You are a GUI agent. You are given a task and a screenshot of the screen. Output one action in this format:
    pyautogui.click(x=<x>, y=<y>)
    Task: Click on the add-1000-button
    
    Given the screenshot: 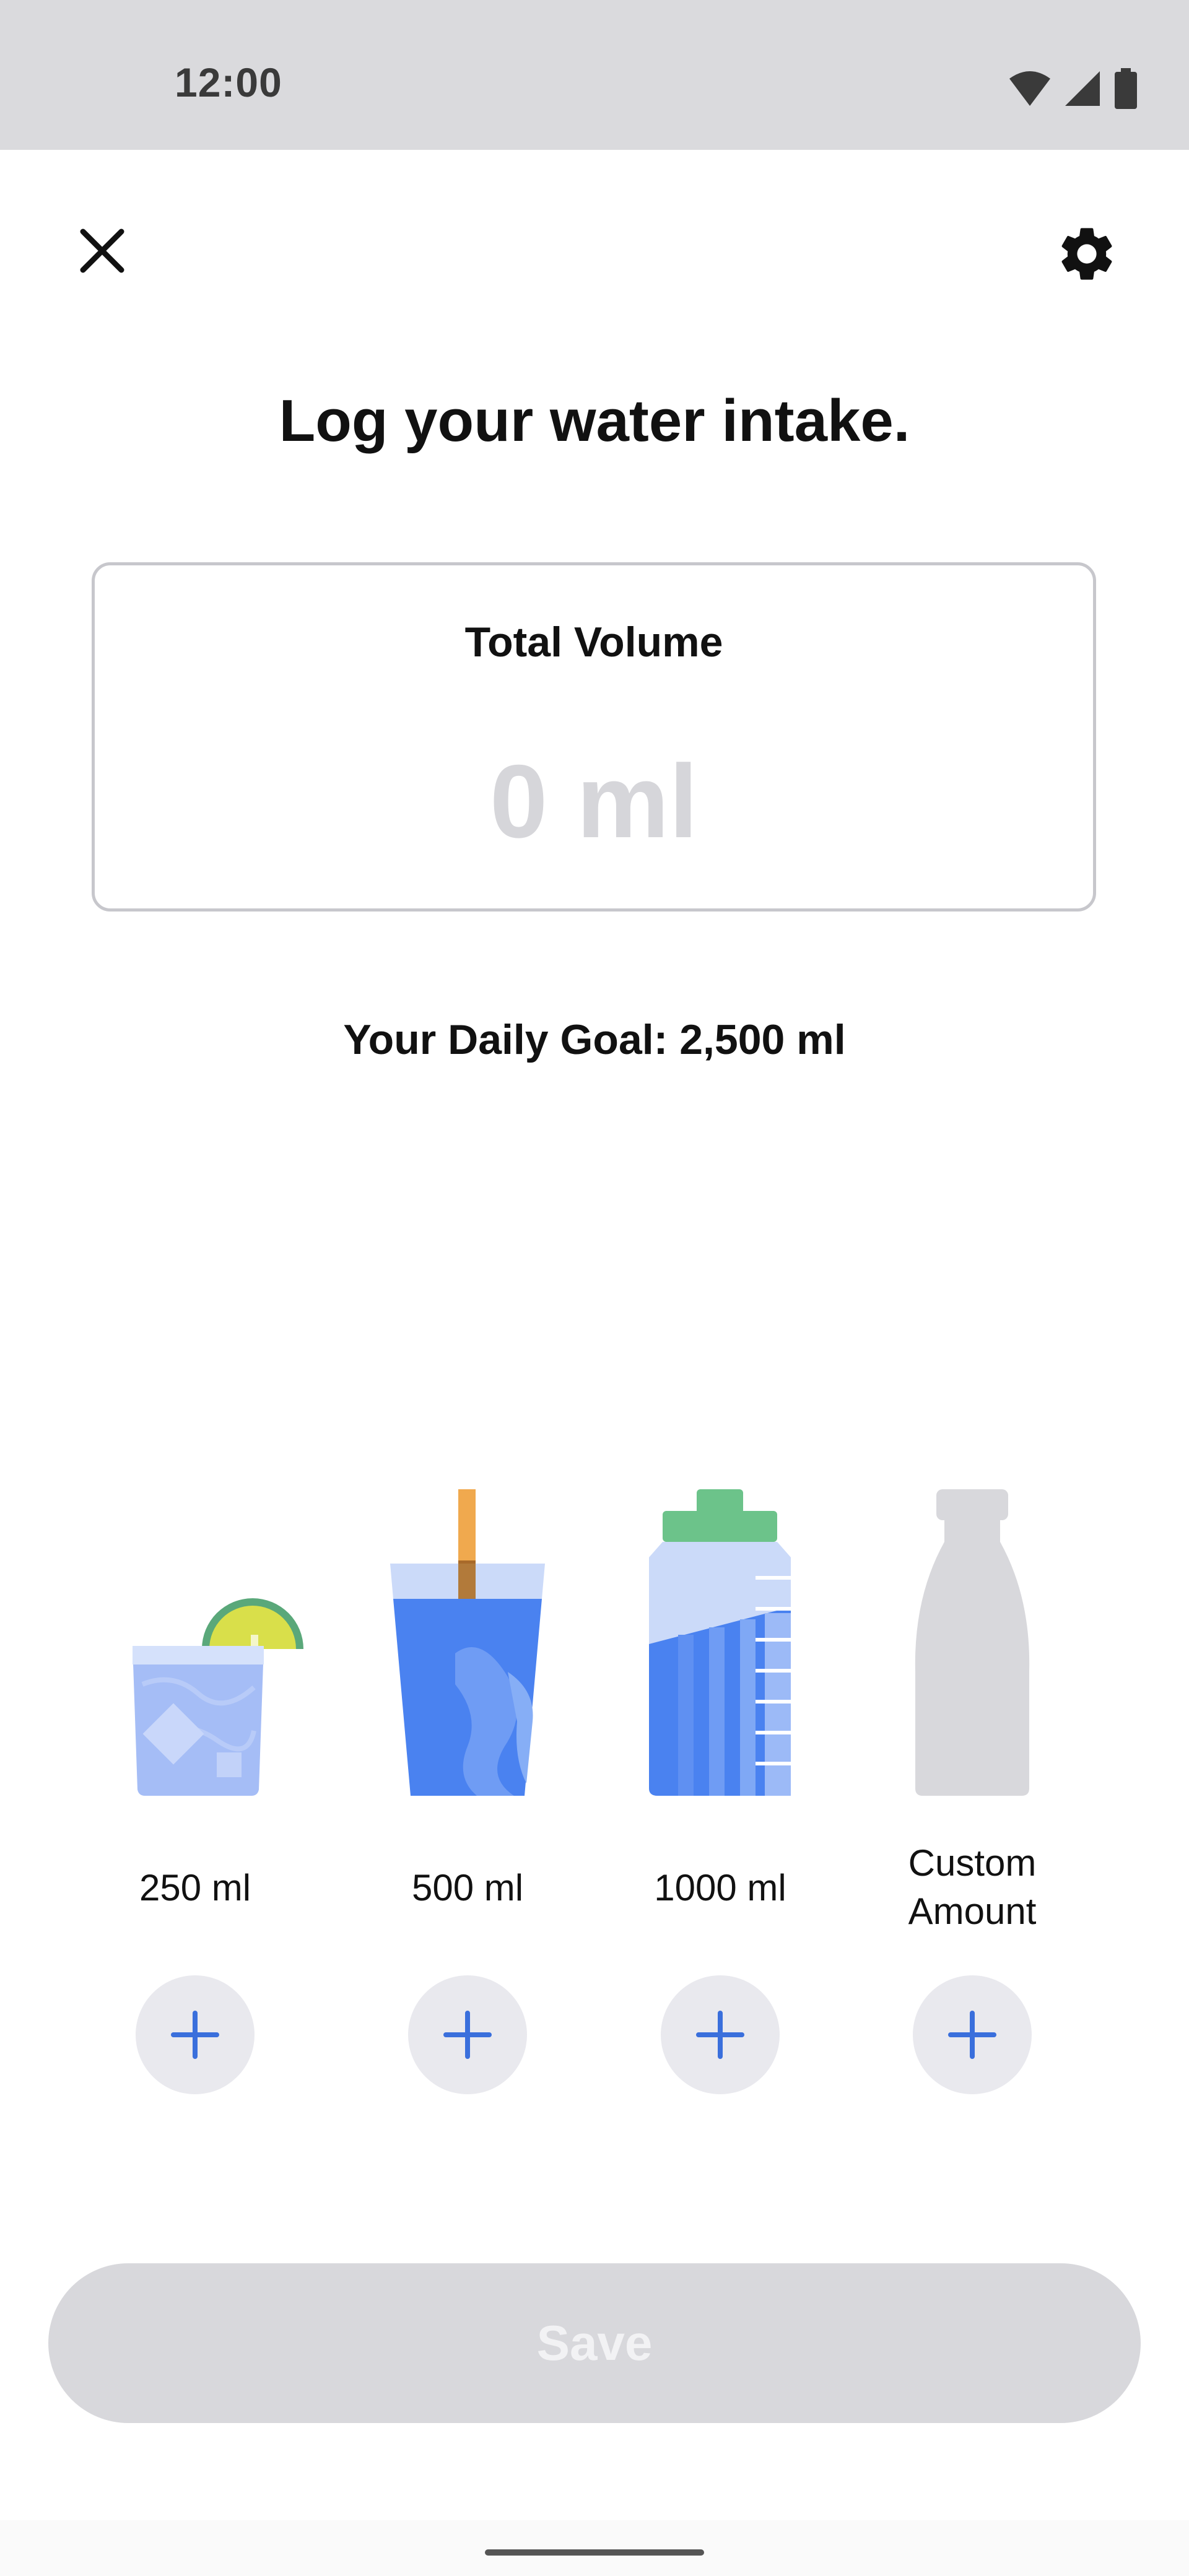 What is the action you would take?
    pyautogui.click(x=720, y=2034)
    